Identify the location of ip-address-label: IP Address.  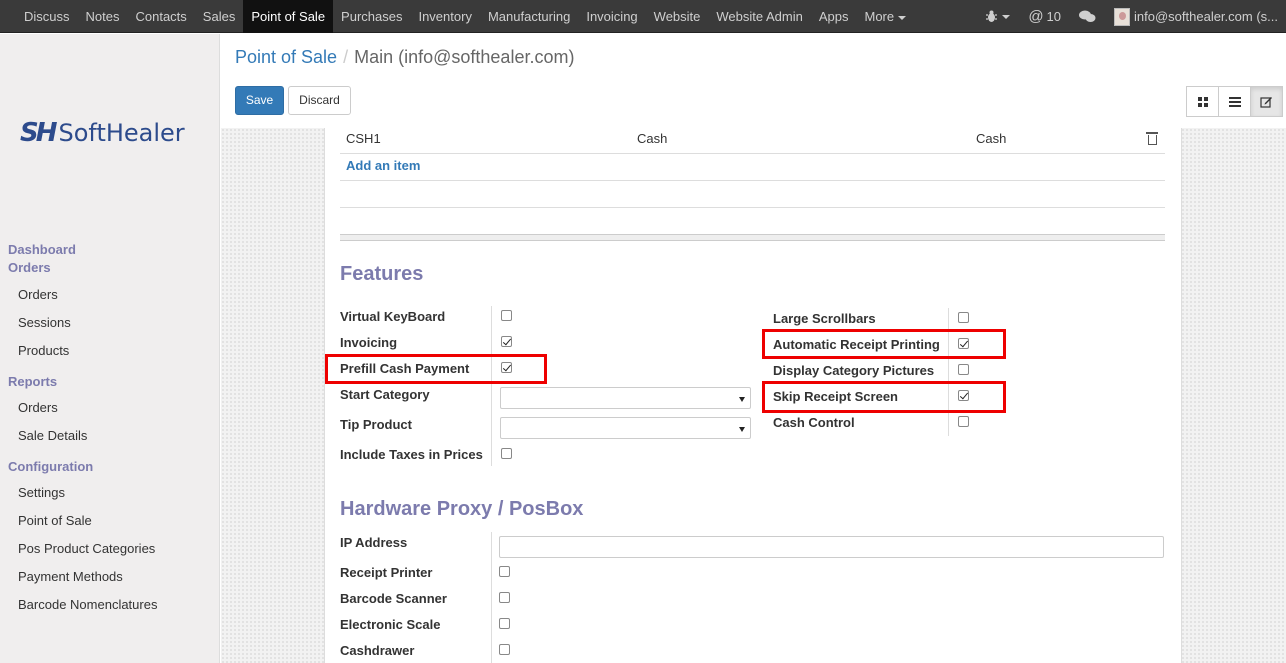
(374, 542).